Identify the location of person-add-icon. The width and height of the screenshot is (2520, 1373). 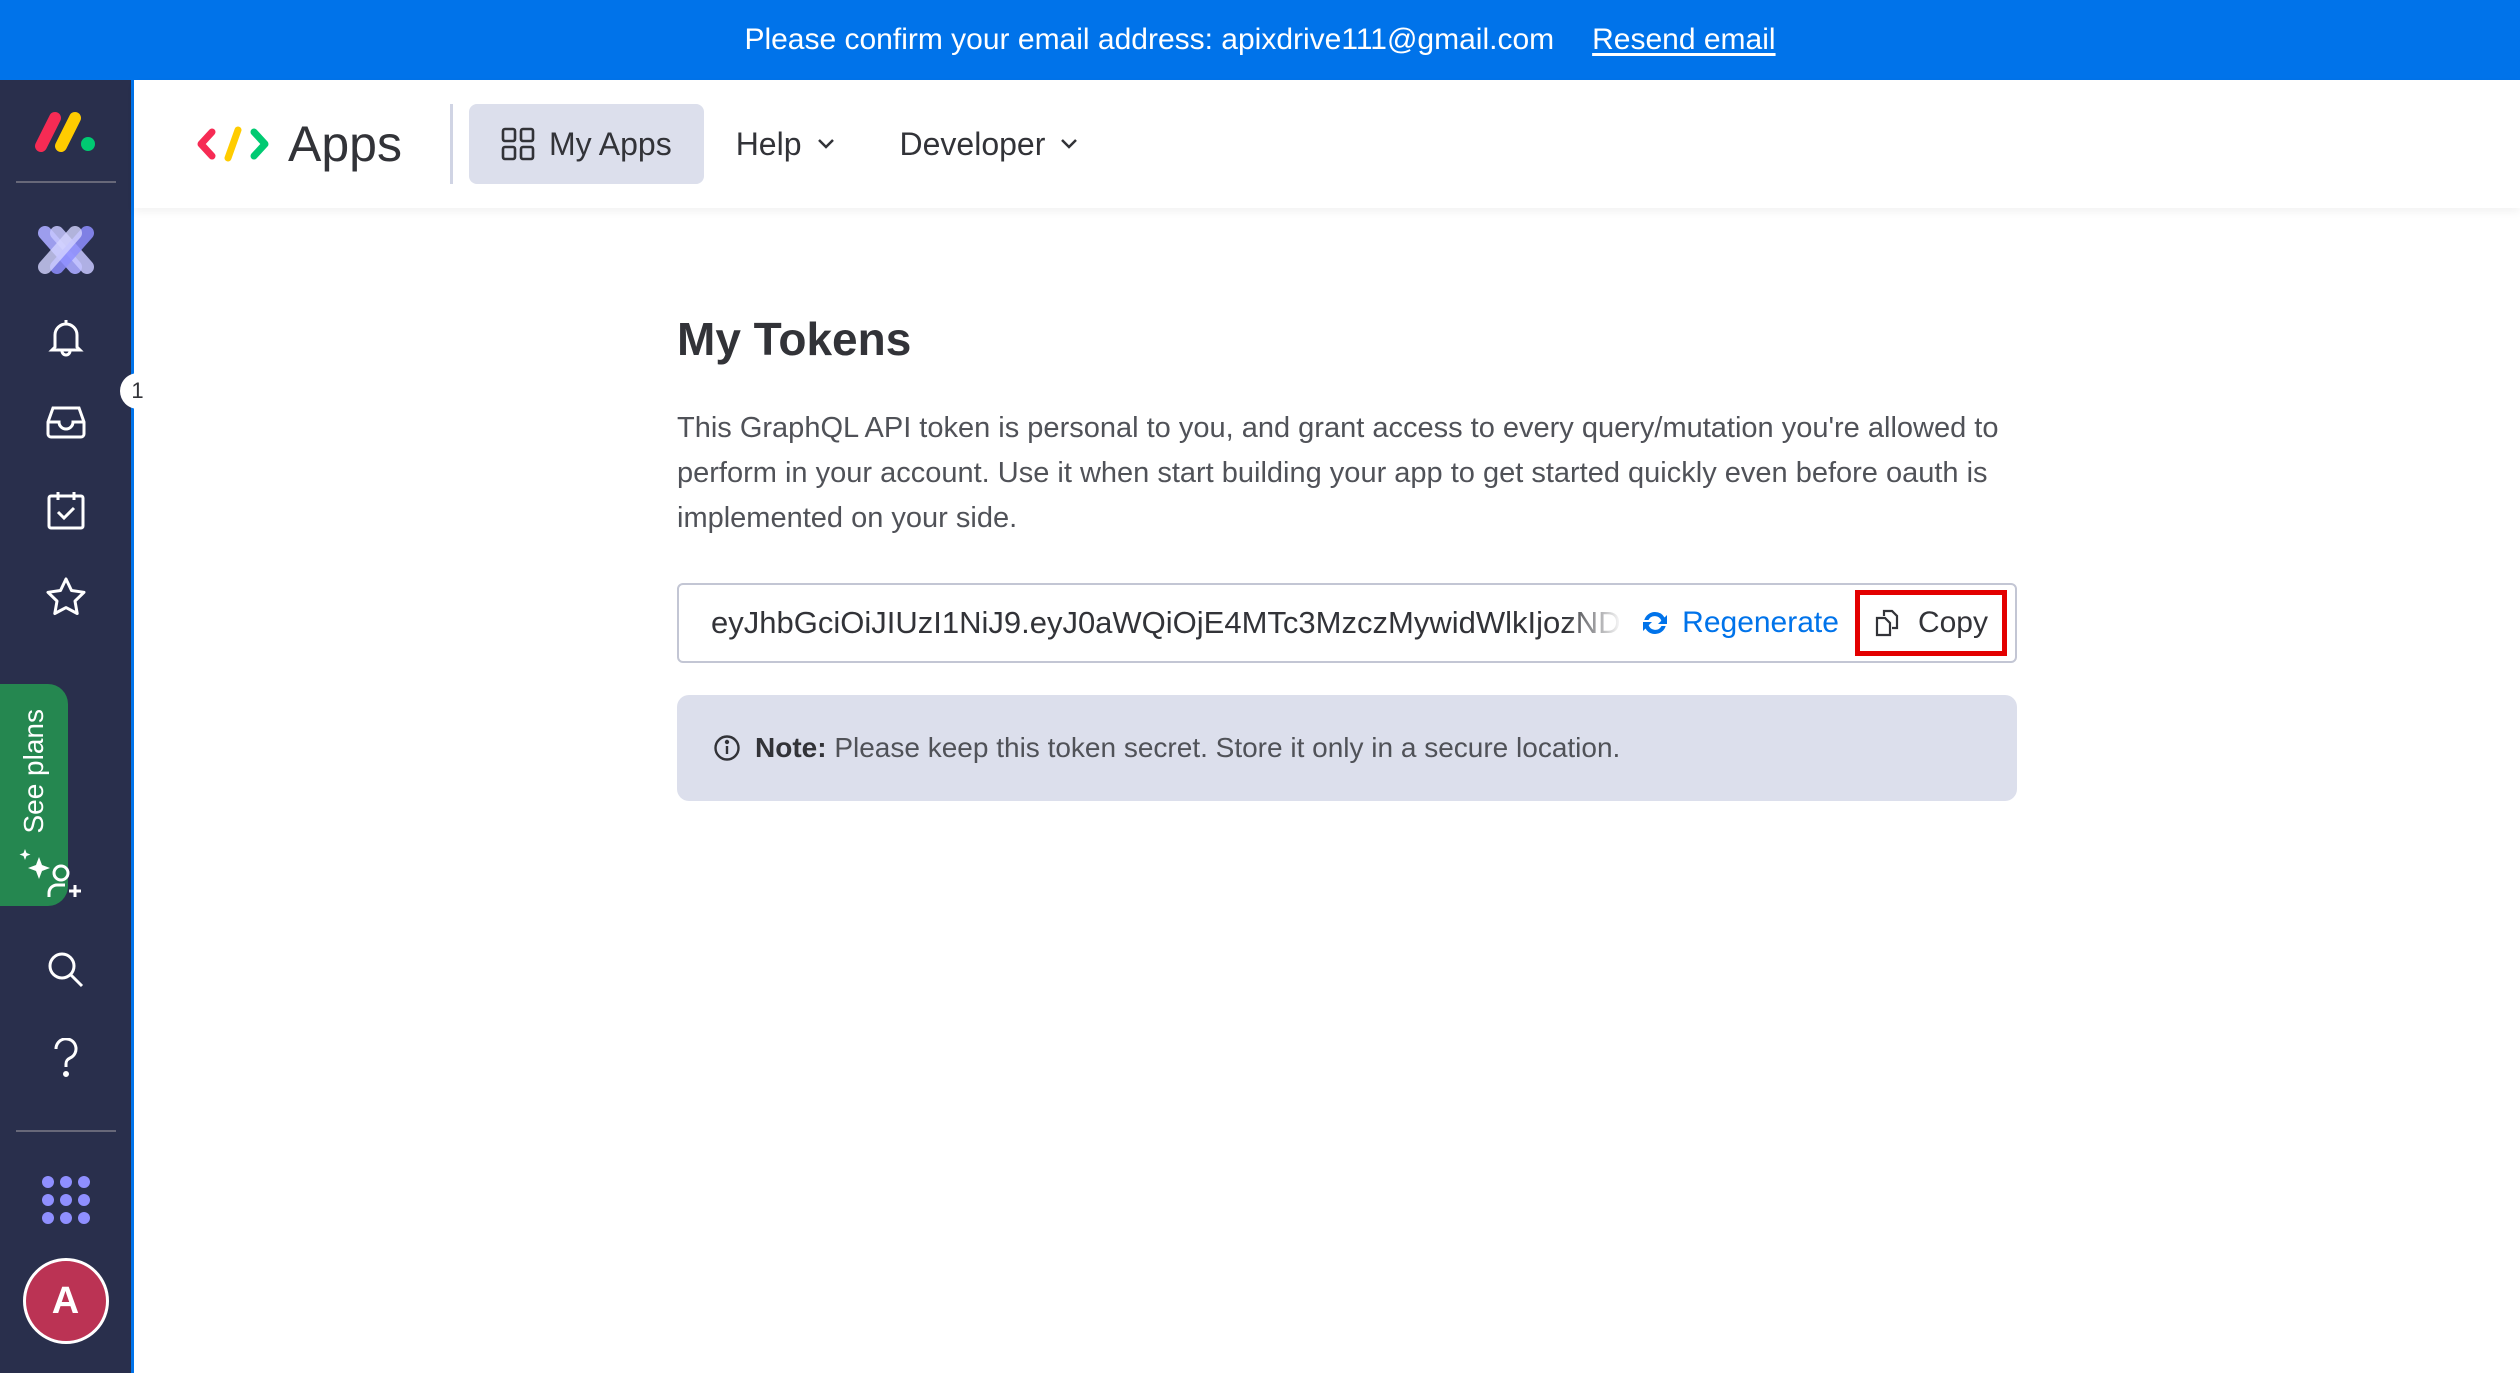
(64, 880).